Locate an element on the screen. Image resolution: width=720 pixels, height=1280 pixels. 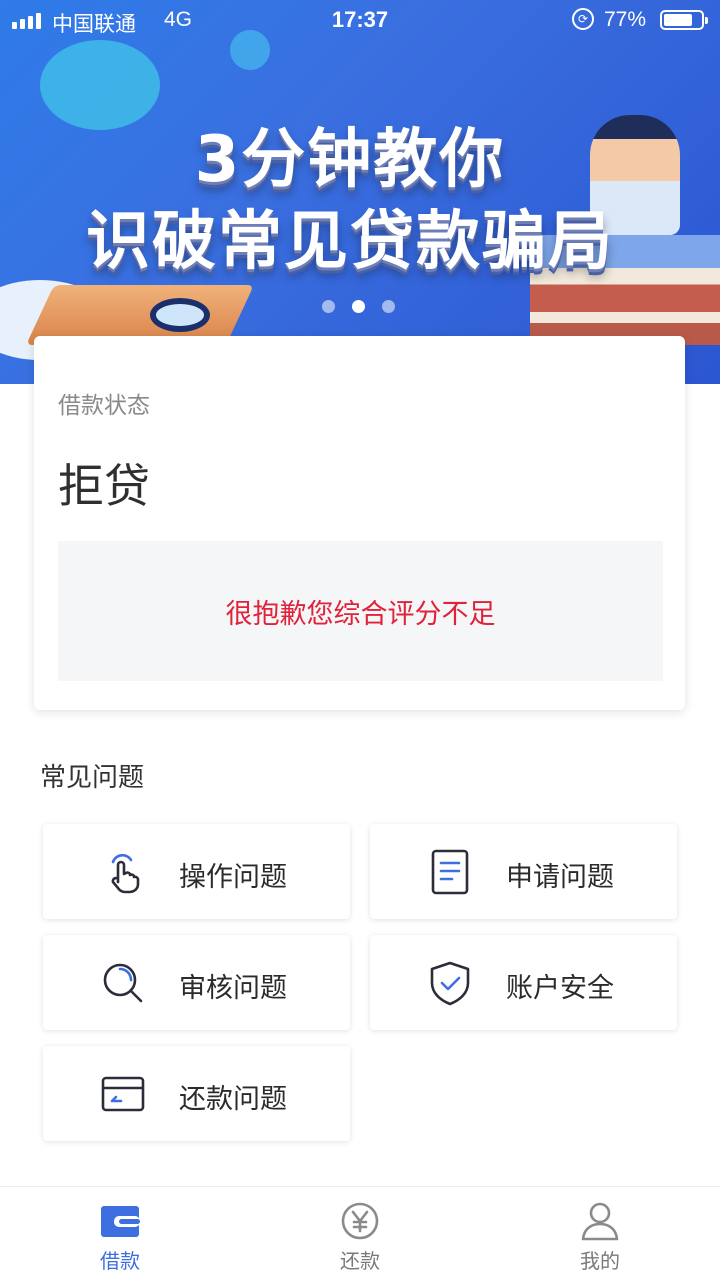
banner-title-line2: 识破常见贷款骗局 is located at coordinates (350, 242).